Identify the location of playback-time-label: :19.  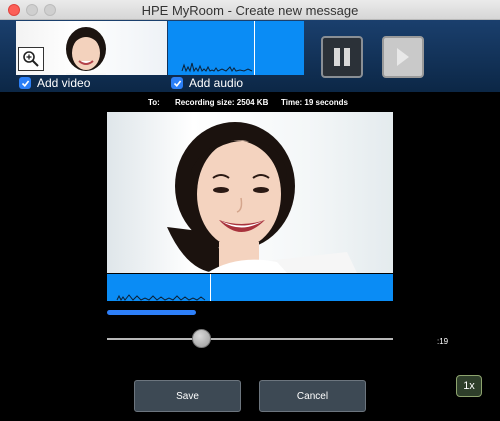
(443, 341).